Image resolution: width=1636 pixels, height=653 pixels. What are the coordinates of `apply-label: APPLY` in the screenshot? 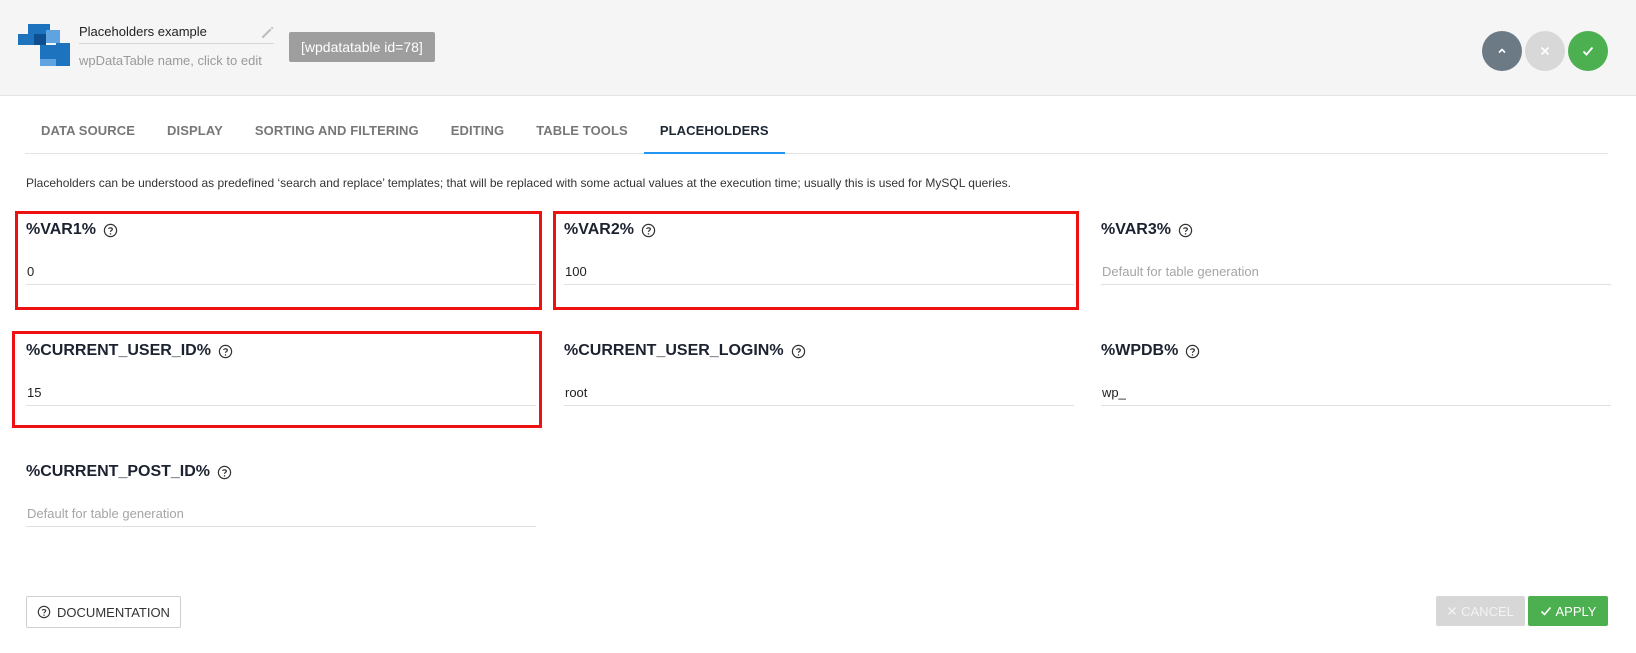 It's located at (1576, 611).